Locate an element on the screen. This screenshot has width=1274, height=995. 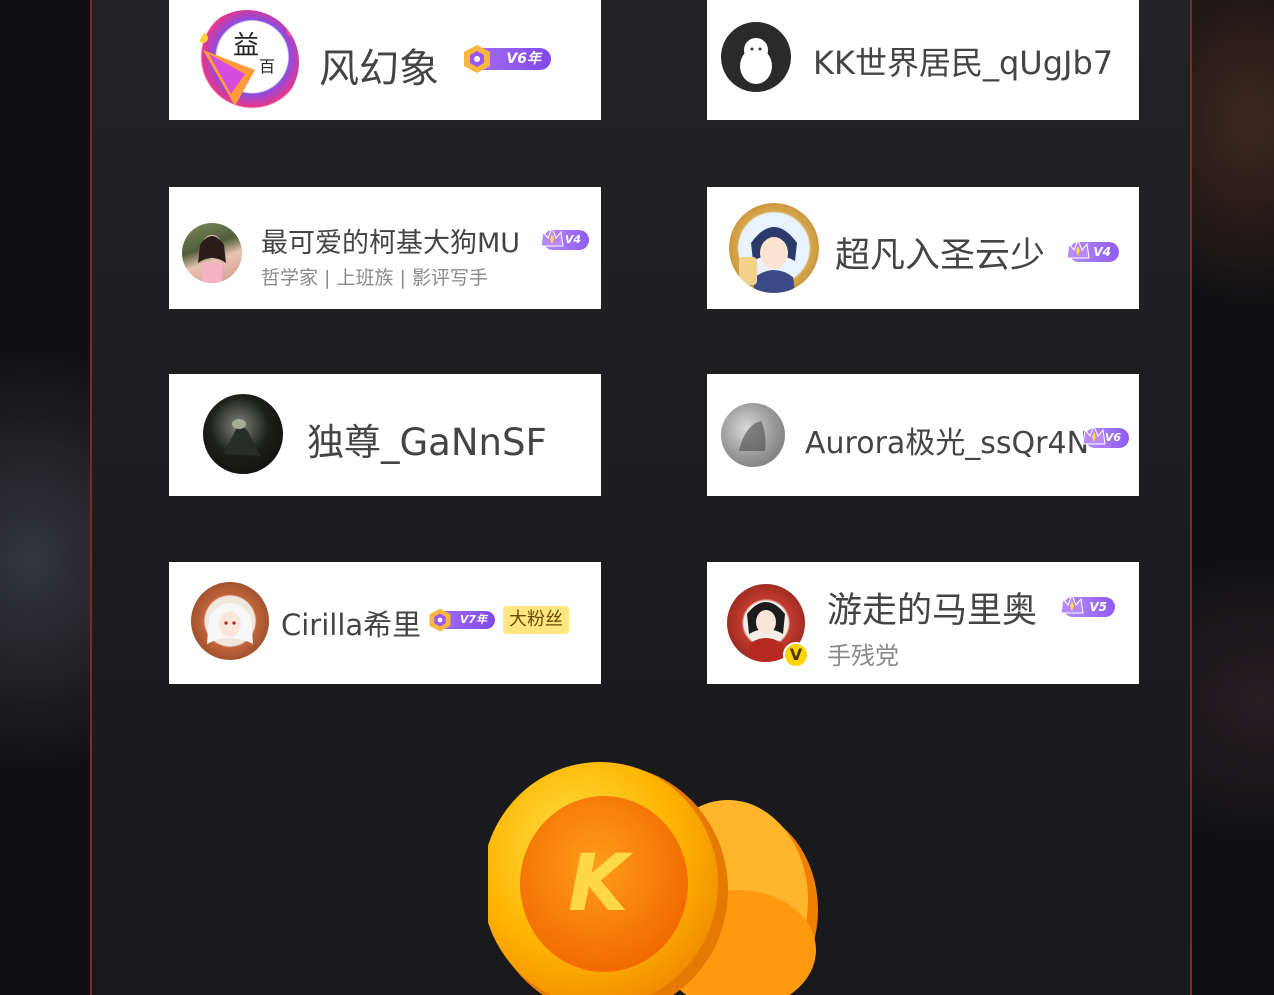
username: 最可爱的柯基大狗MU is located at coordinates (390, 240).